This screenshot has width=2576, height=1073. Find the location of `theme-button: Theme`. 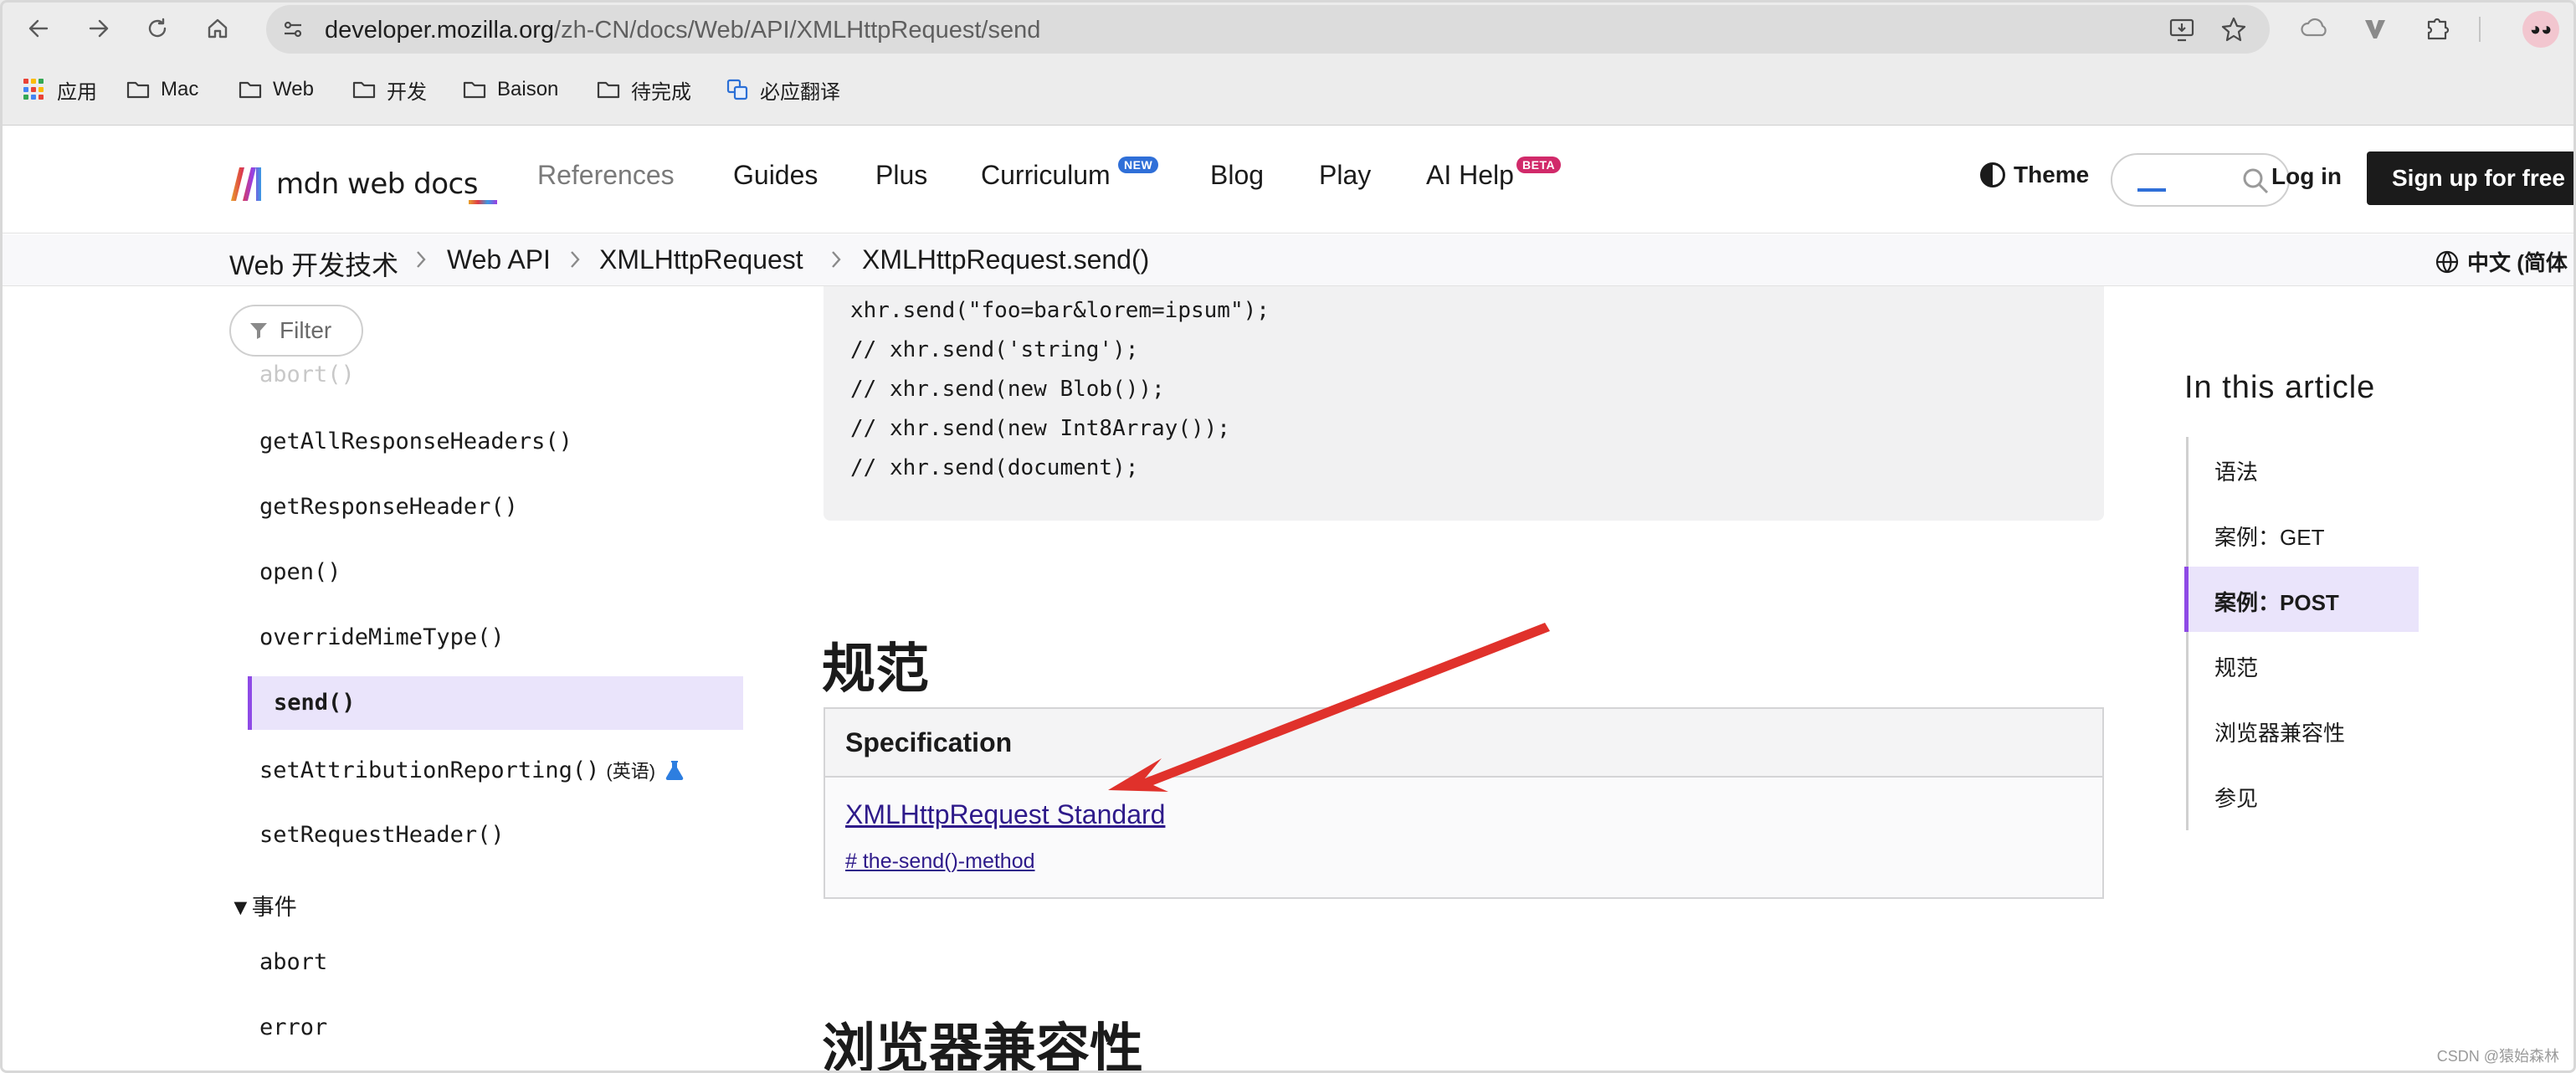

theme-button: Theme is located at coordinates (2034, 175).